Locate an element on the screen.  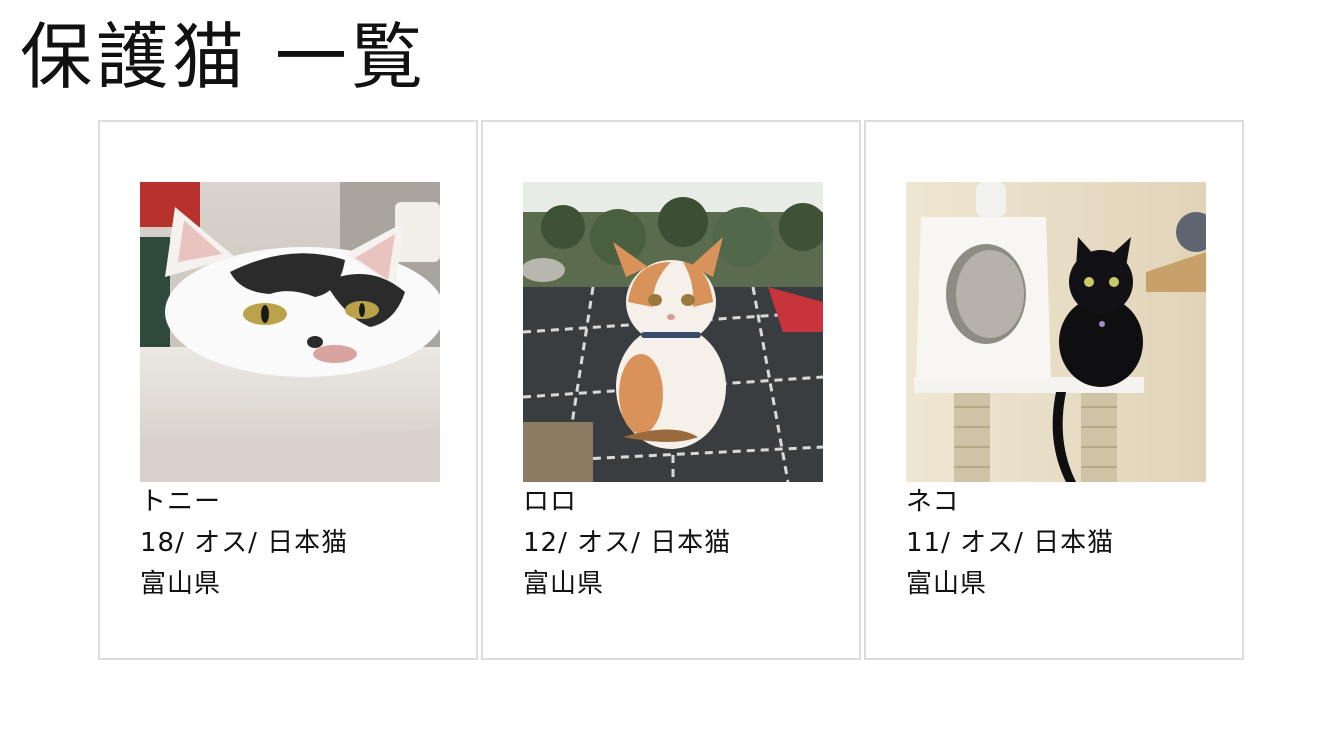
cat-info: ネコ 11/ オス/ 日本猫 富山県 is located at coordinates (1010, 543).